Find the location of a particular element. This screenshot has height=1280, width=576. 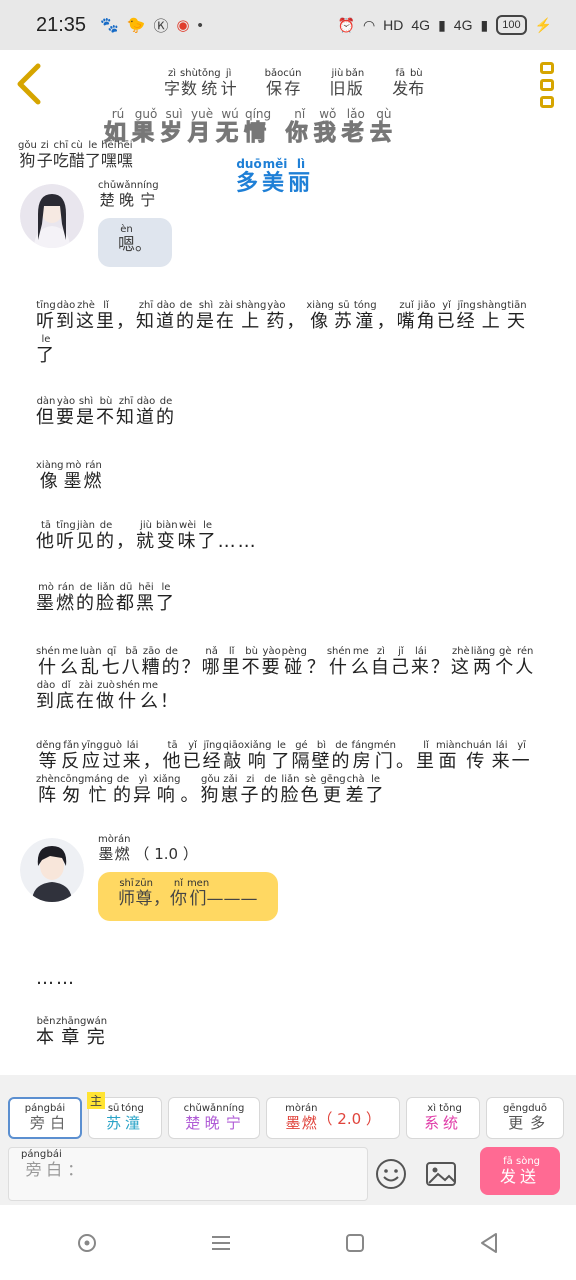

image-button is located at coordinates (441, 1174).